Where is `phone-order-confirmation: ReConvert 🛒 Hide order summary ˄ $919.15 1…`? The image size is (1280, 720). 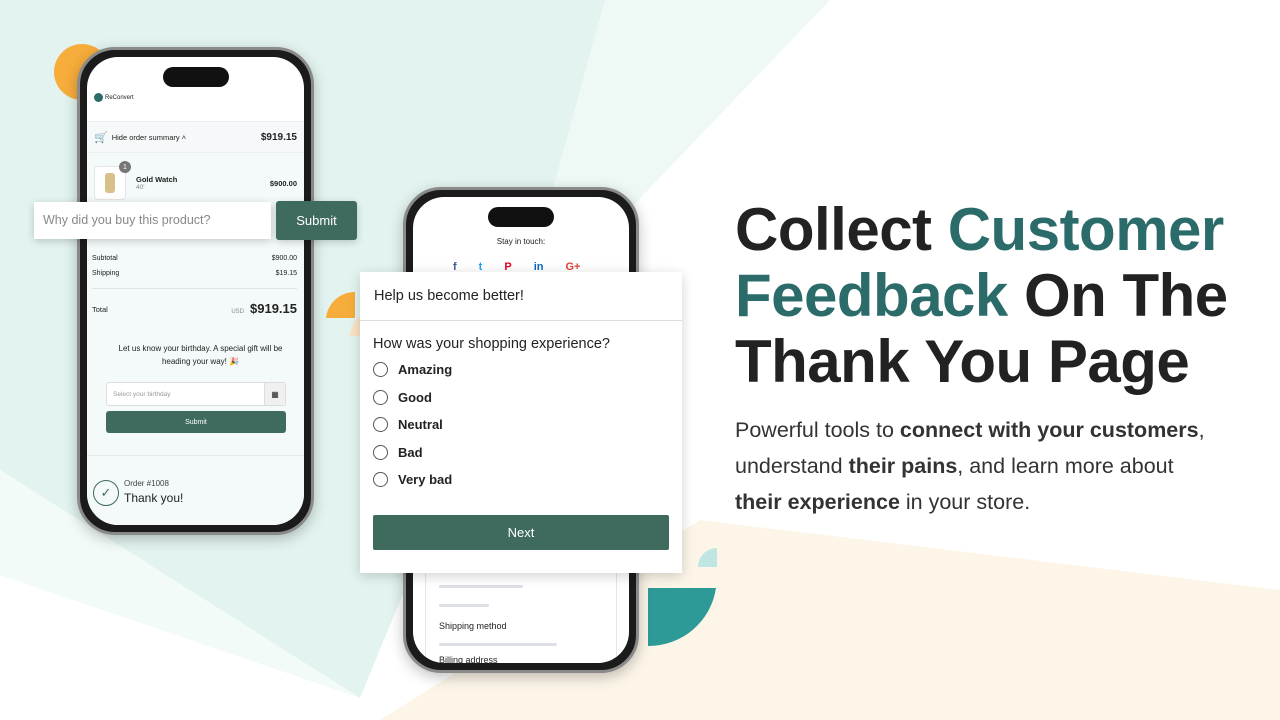
phone-order-confirmation: ReConvert 🛒 Hide order summary ˄ $919.15 1… is located at coordinates (195, 291).